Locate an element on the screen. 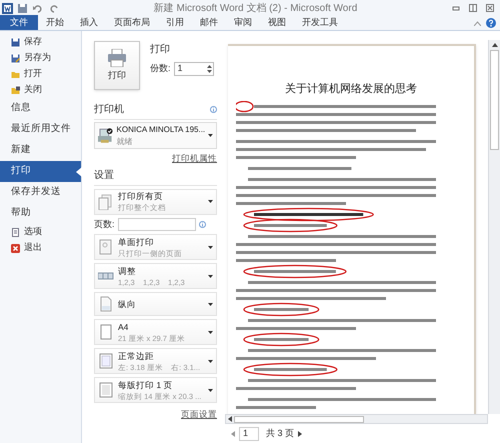 This screenshot has width=500, height=443. minimize-icon is located at coordinates (456, 8).